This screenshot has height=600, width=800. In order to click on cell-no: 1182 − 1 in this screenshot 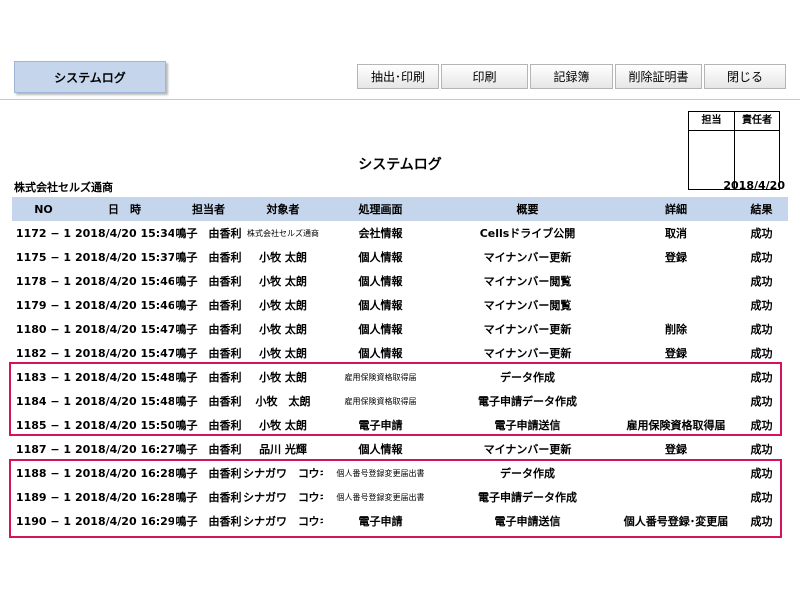, I will do `click(43, 353)`.